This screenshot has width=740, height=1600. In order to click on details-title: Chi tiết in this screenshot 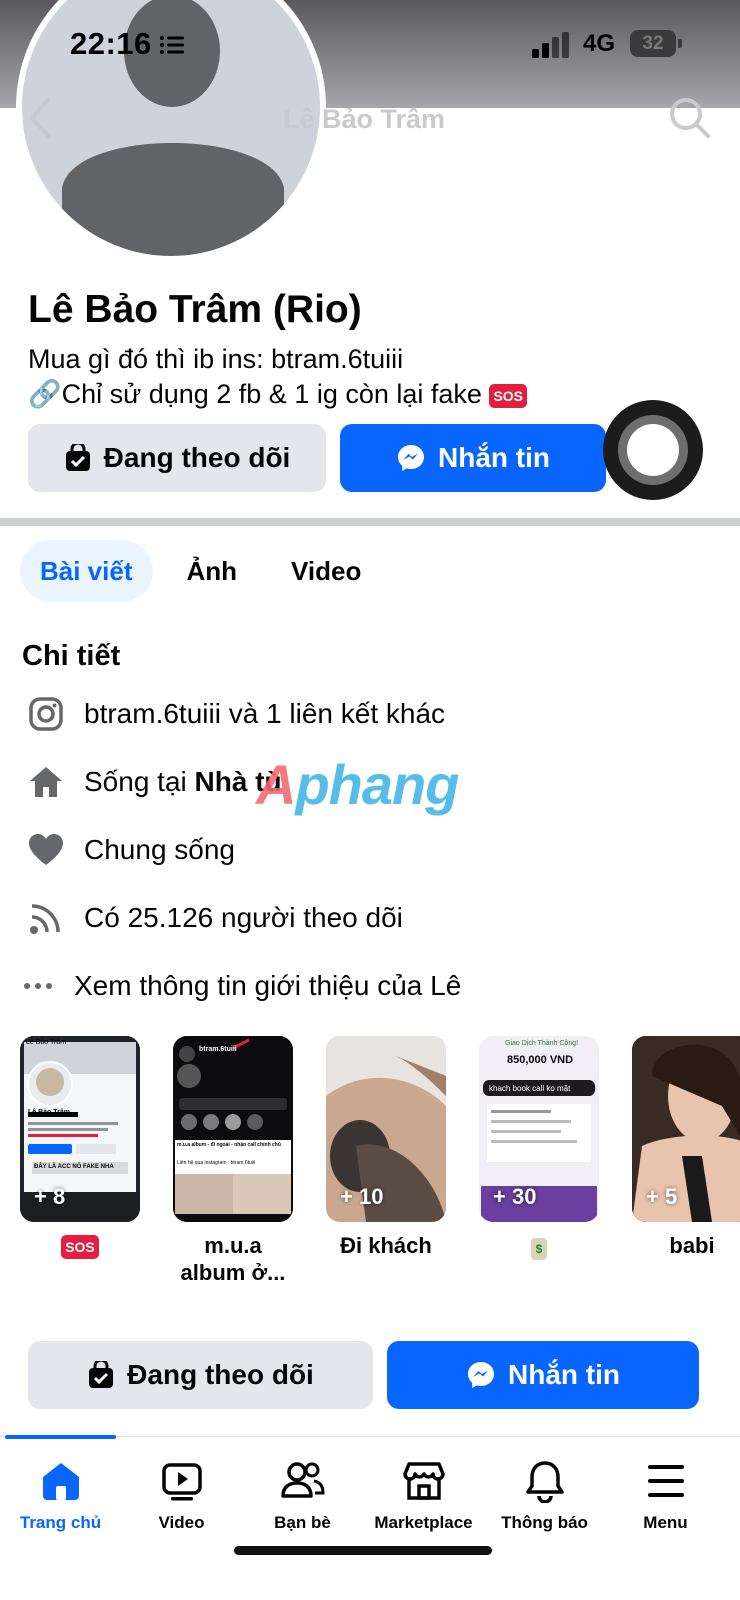, I will do `click(71, 656)`.